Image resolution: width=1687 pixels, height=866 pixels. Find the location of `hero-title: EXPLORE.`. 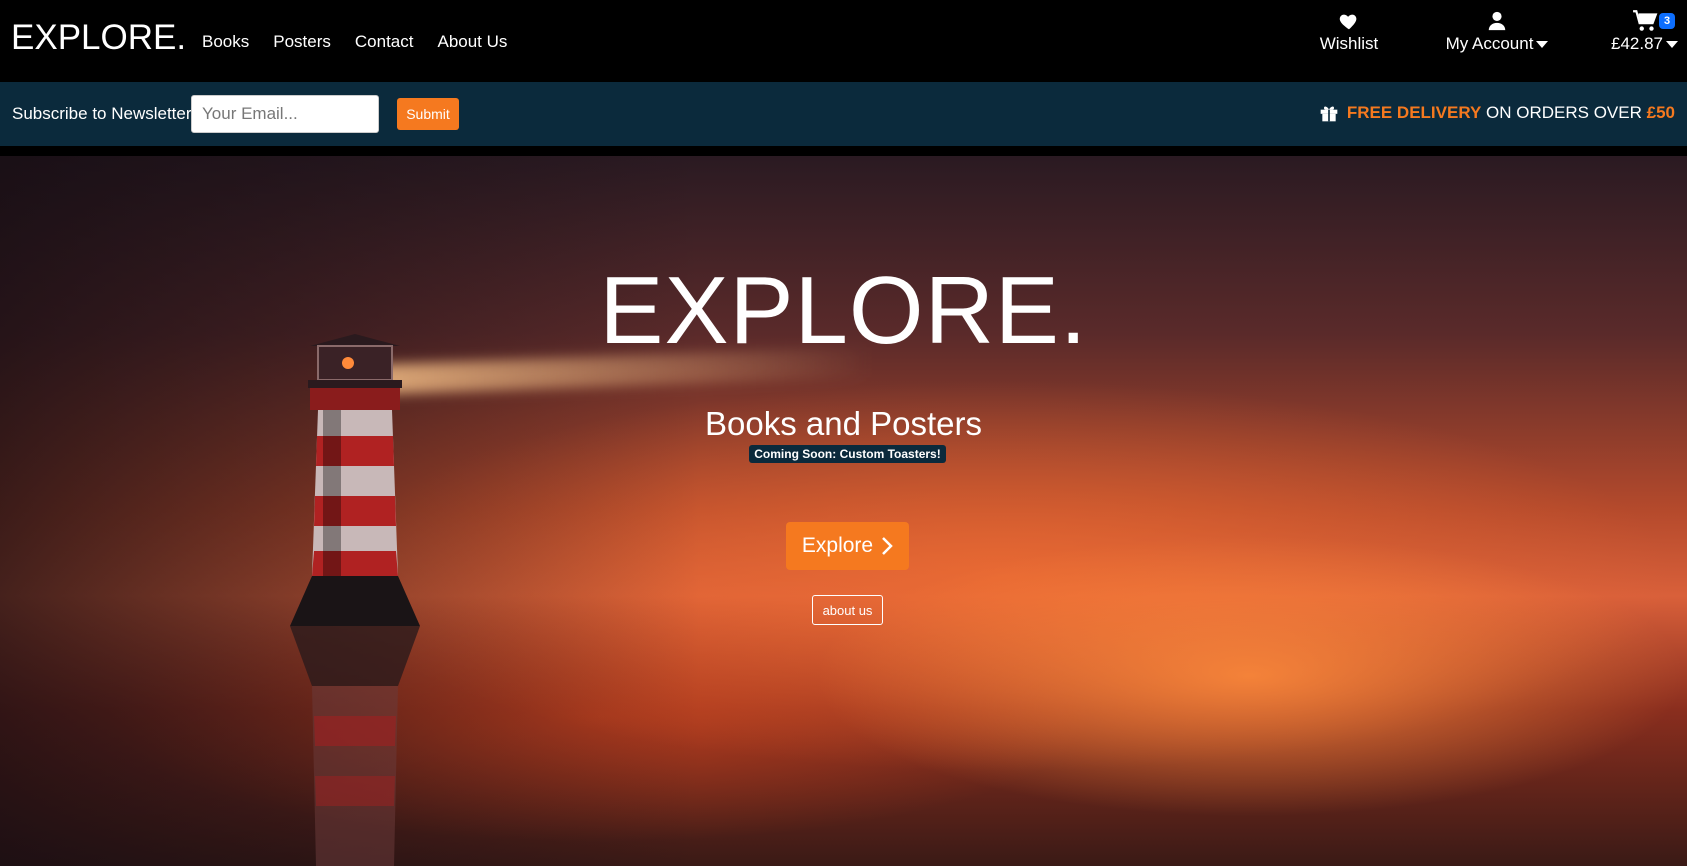

hero-title: EXPLORE. is located at coordinates (843, 310).